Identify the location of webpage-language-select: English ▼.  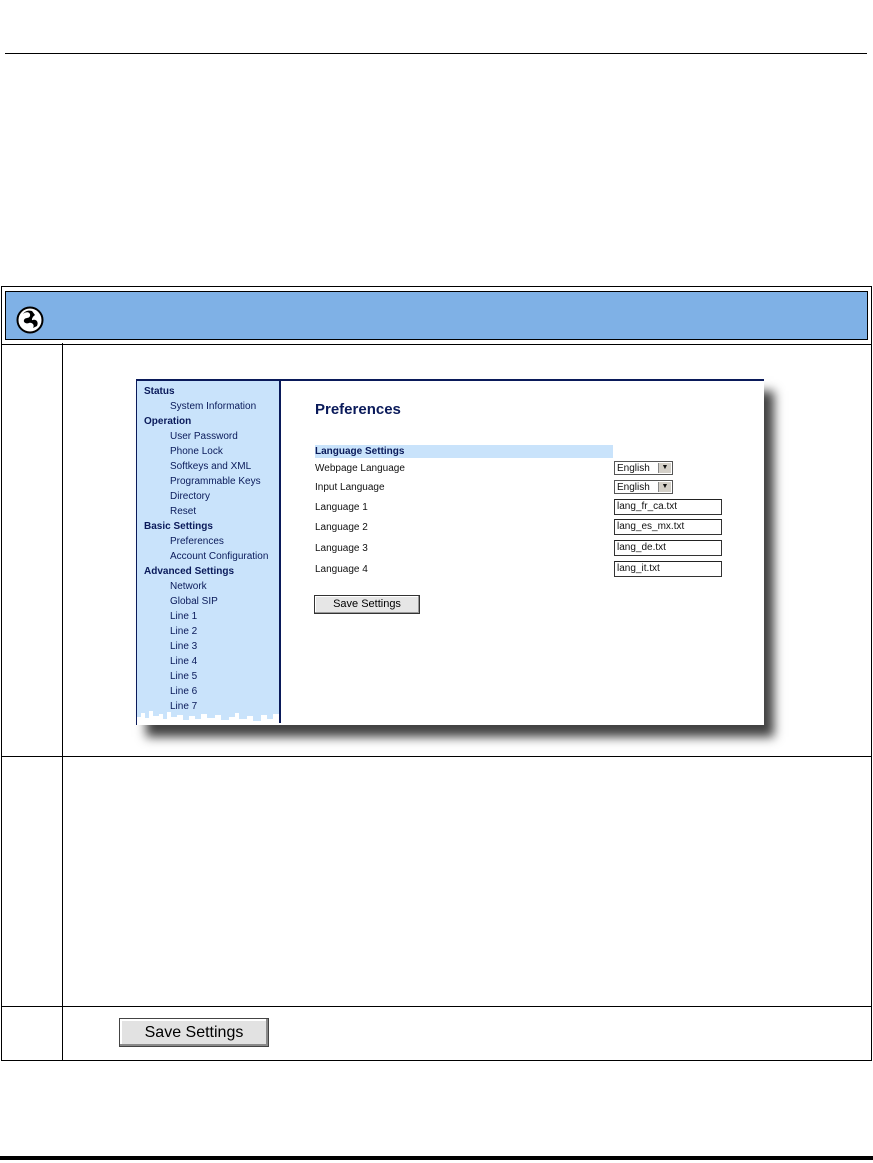
(643, 468).